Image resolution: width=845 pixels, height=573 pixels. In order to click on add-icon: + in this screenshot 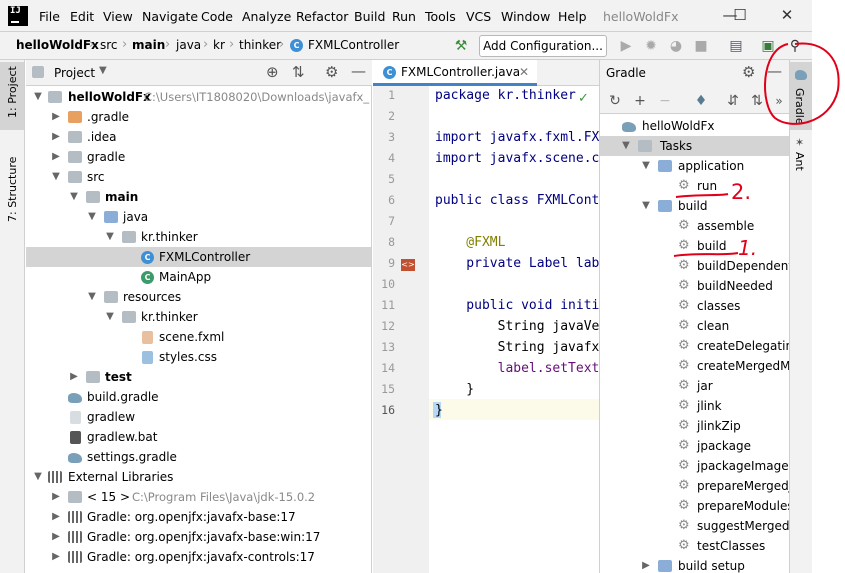, I will do `click(640, 101)`.